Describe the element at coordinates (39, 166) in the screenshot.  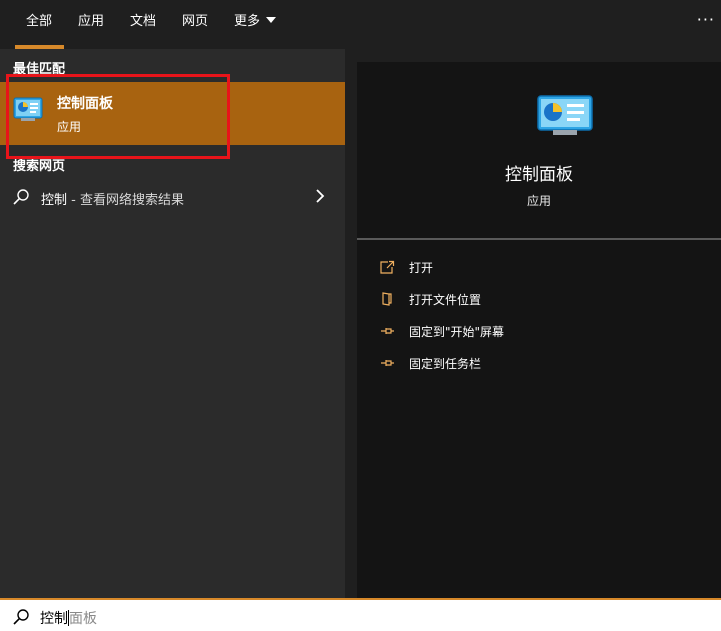
I see `web-search-heading: 搜索网页` at that location.